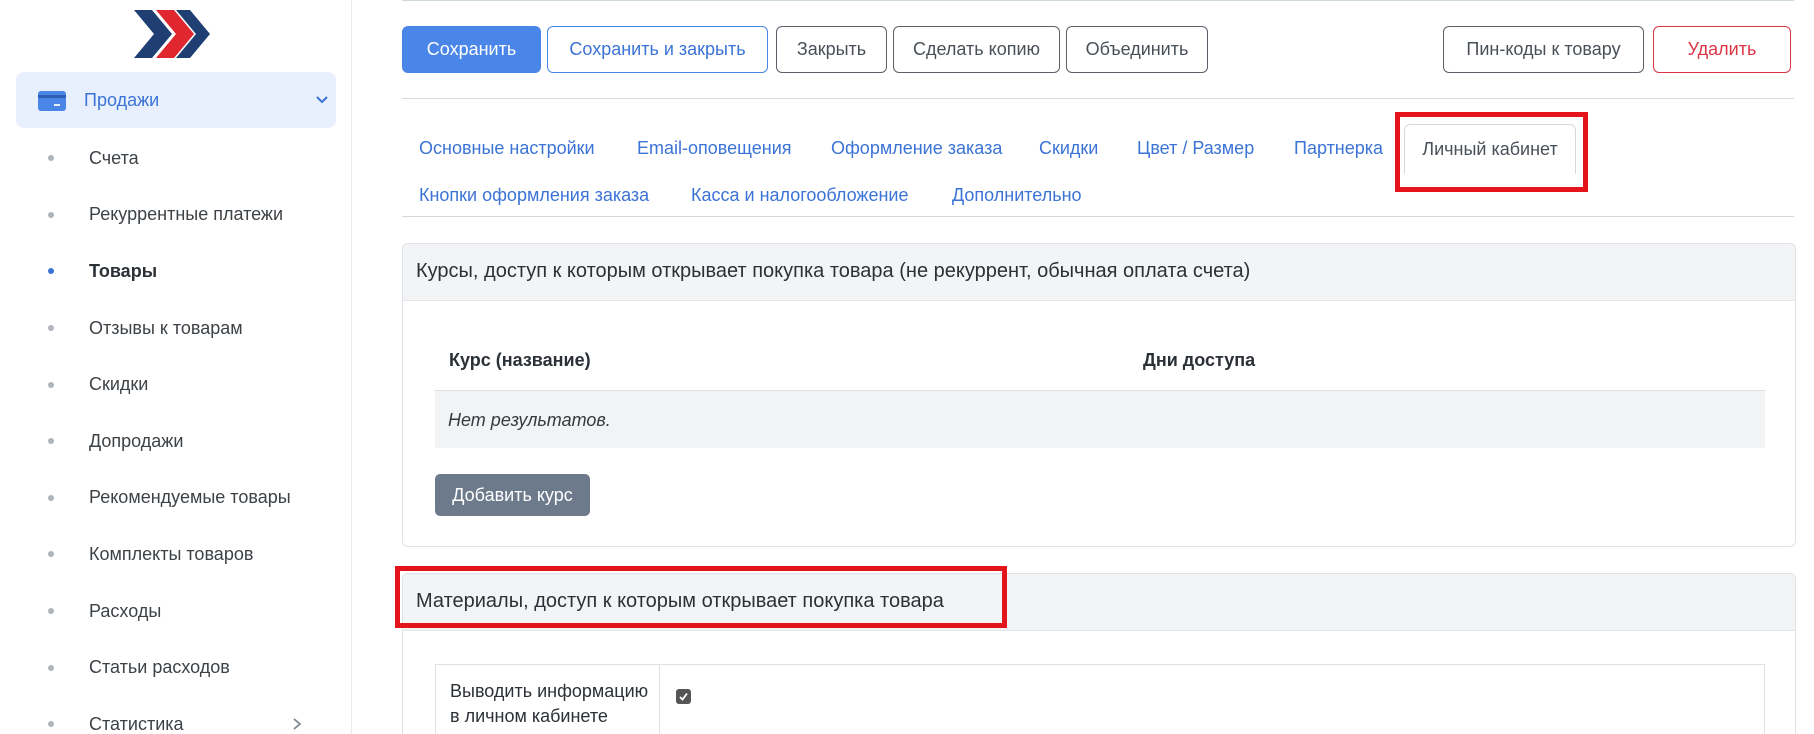 The height and width of the screenshot is (734, 1814). I want to click on sidebar-item-invoices: Счета, so click(176, 158).